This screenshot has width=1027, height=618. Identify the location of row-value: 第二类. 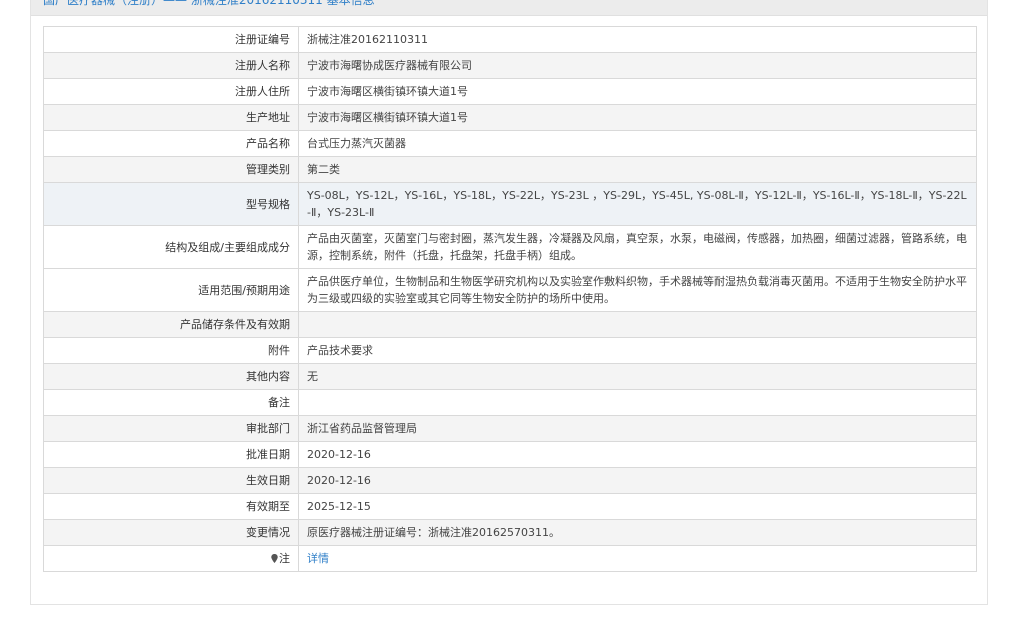
(637, 169).